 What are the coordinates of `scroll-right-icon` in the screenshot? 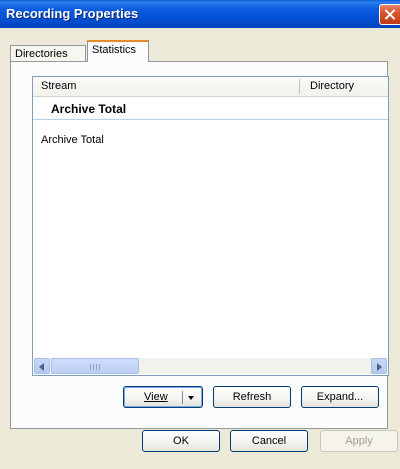 It's located at (379, 367).